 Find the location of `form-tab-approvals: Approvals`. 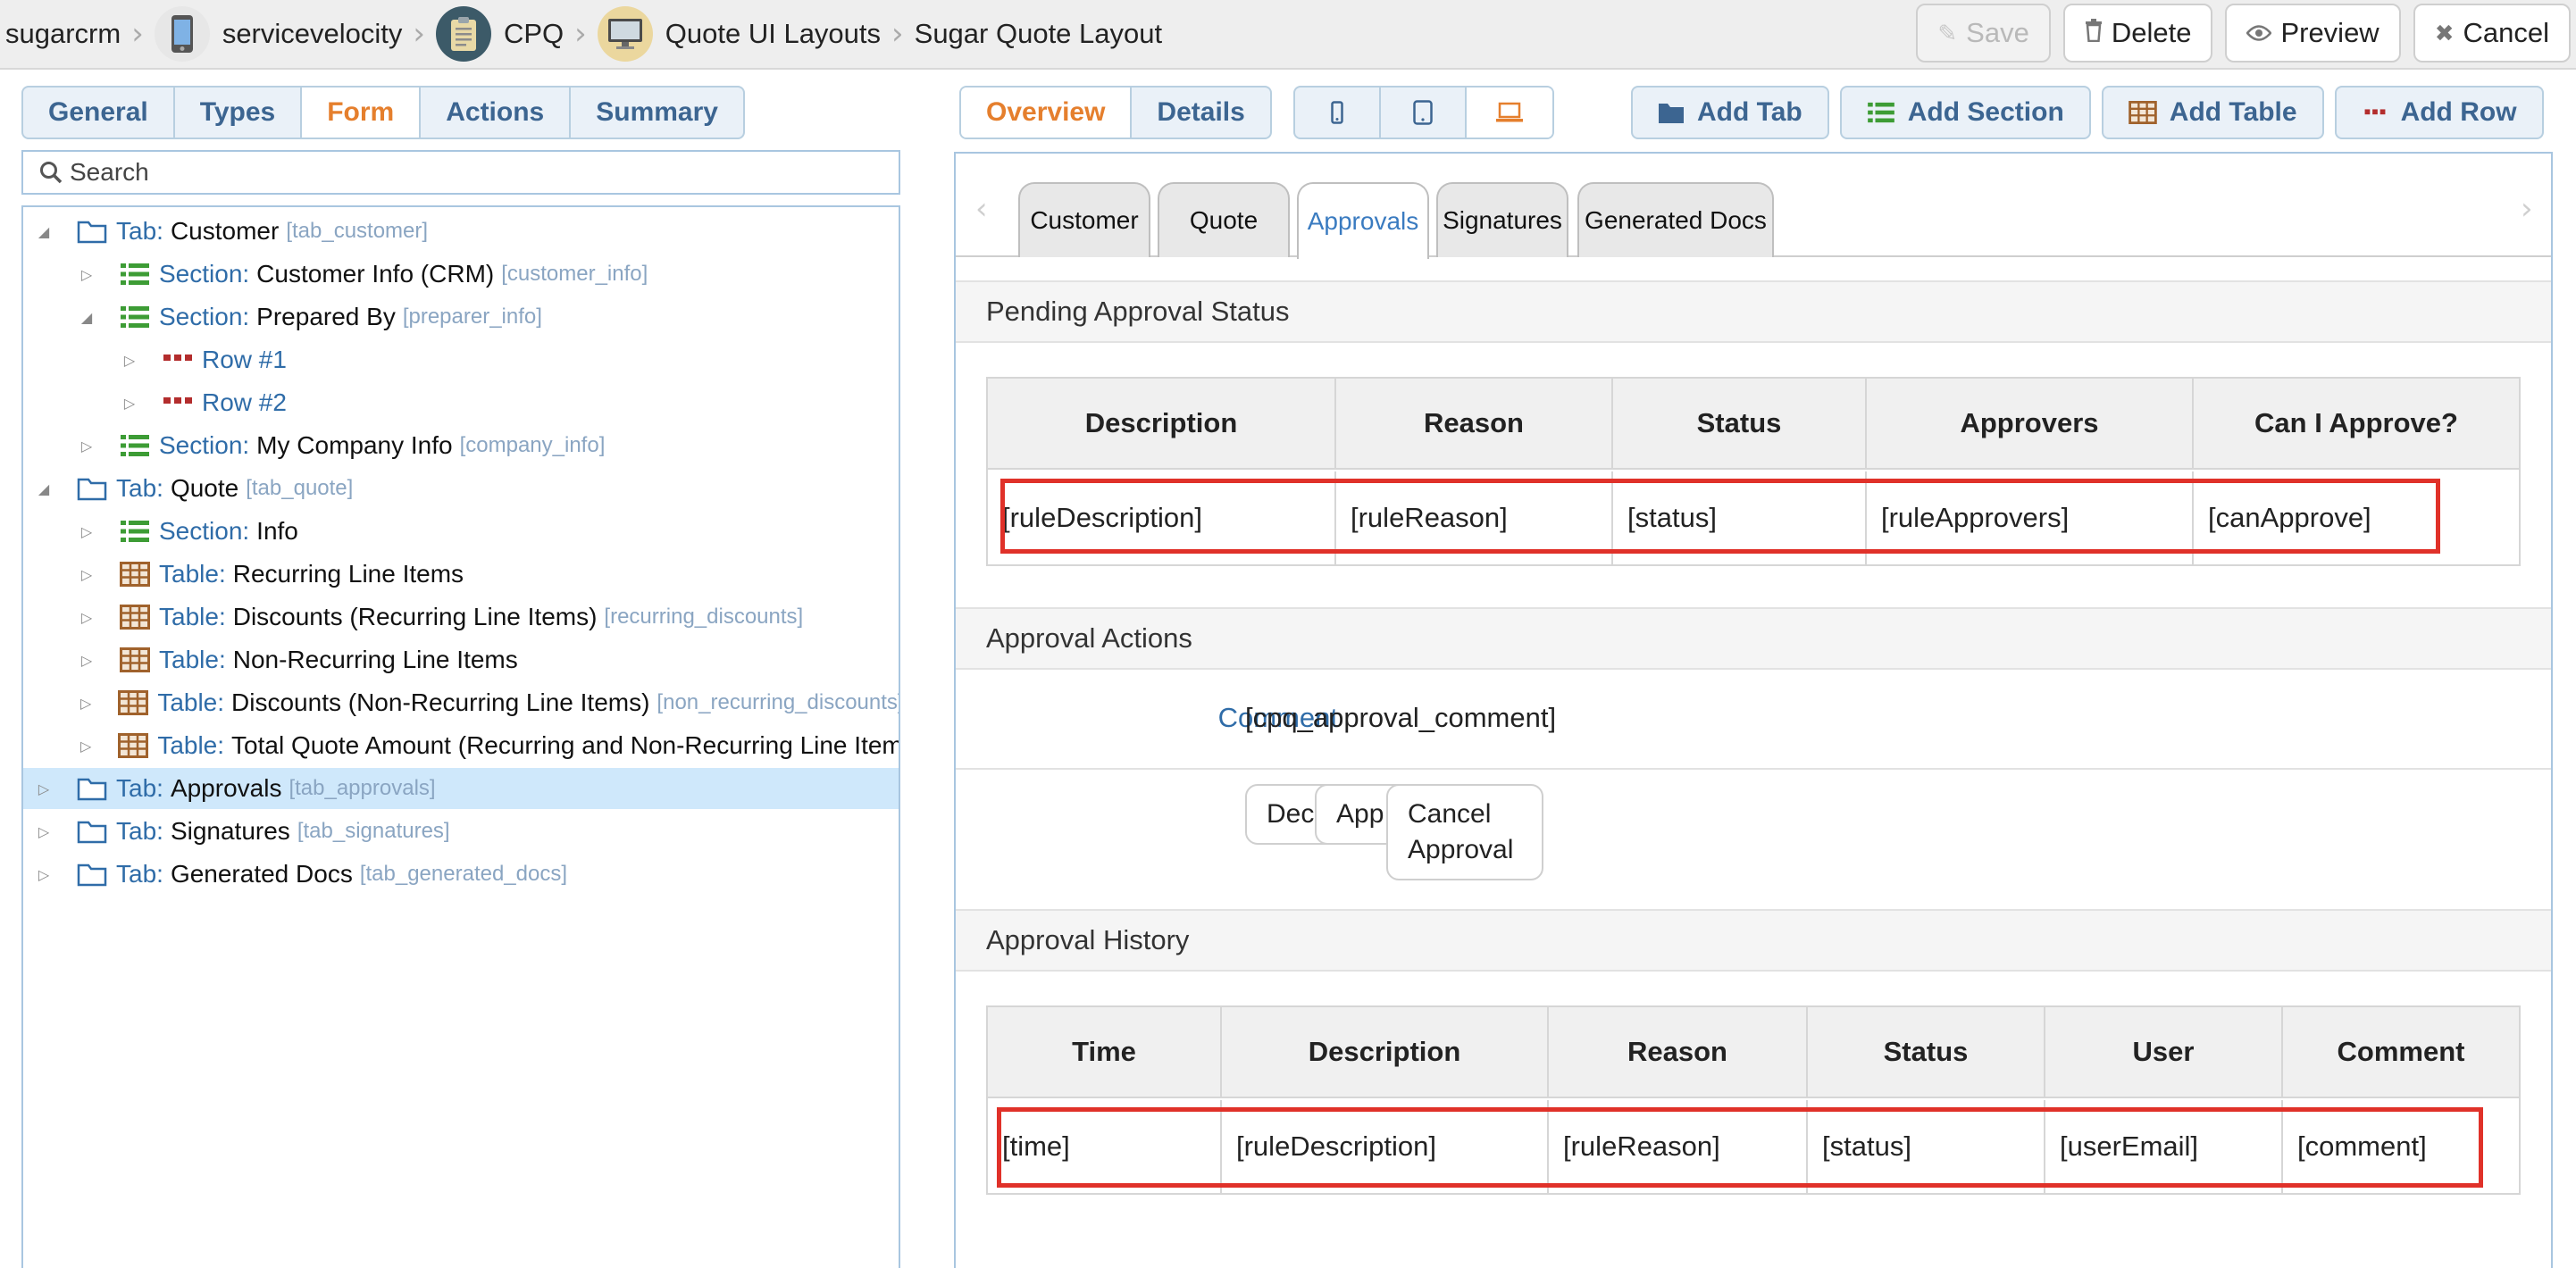

form-tab-approvals: Approvals is located at coordinates (1363, 220).